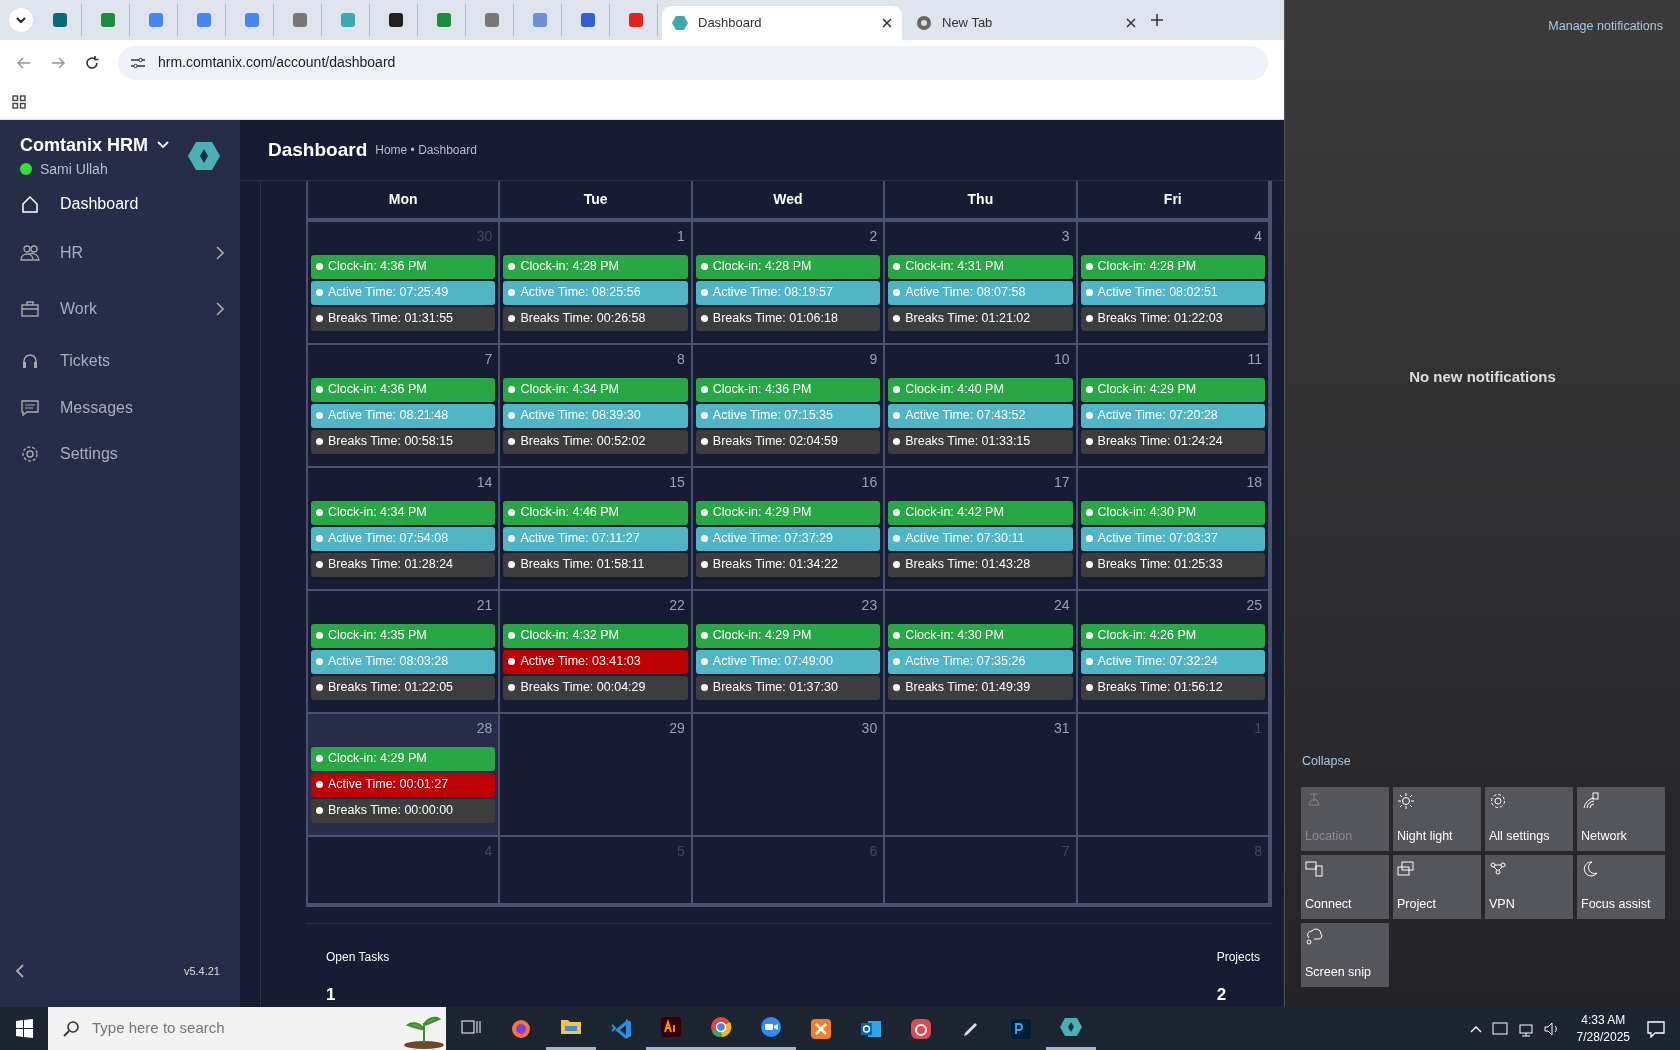  What do you see at coordinates (981, 652) in the screenshot?
I see `calendar-day: 24 Clock-in: 4:30 PM Active Time: 07:35:26 Breaks Time: 01:49:39` at bounding box center [981, 652].